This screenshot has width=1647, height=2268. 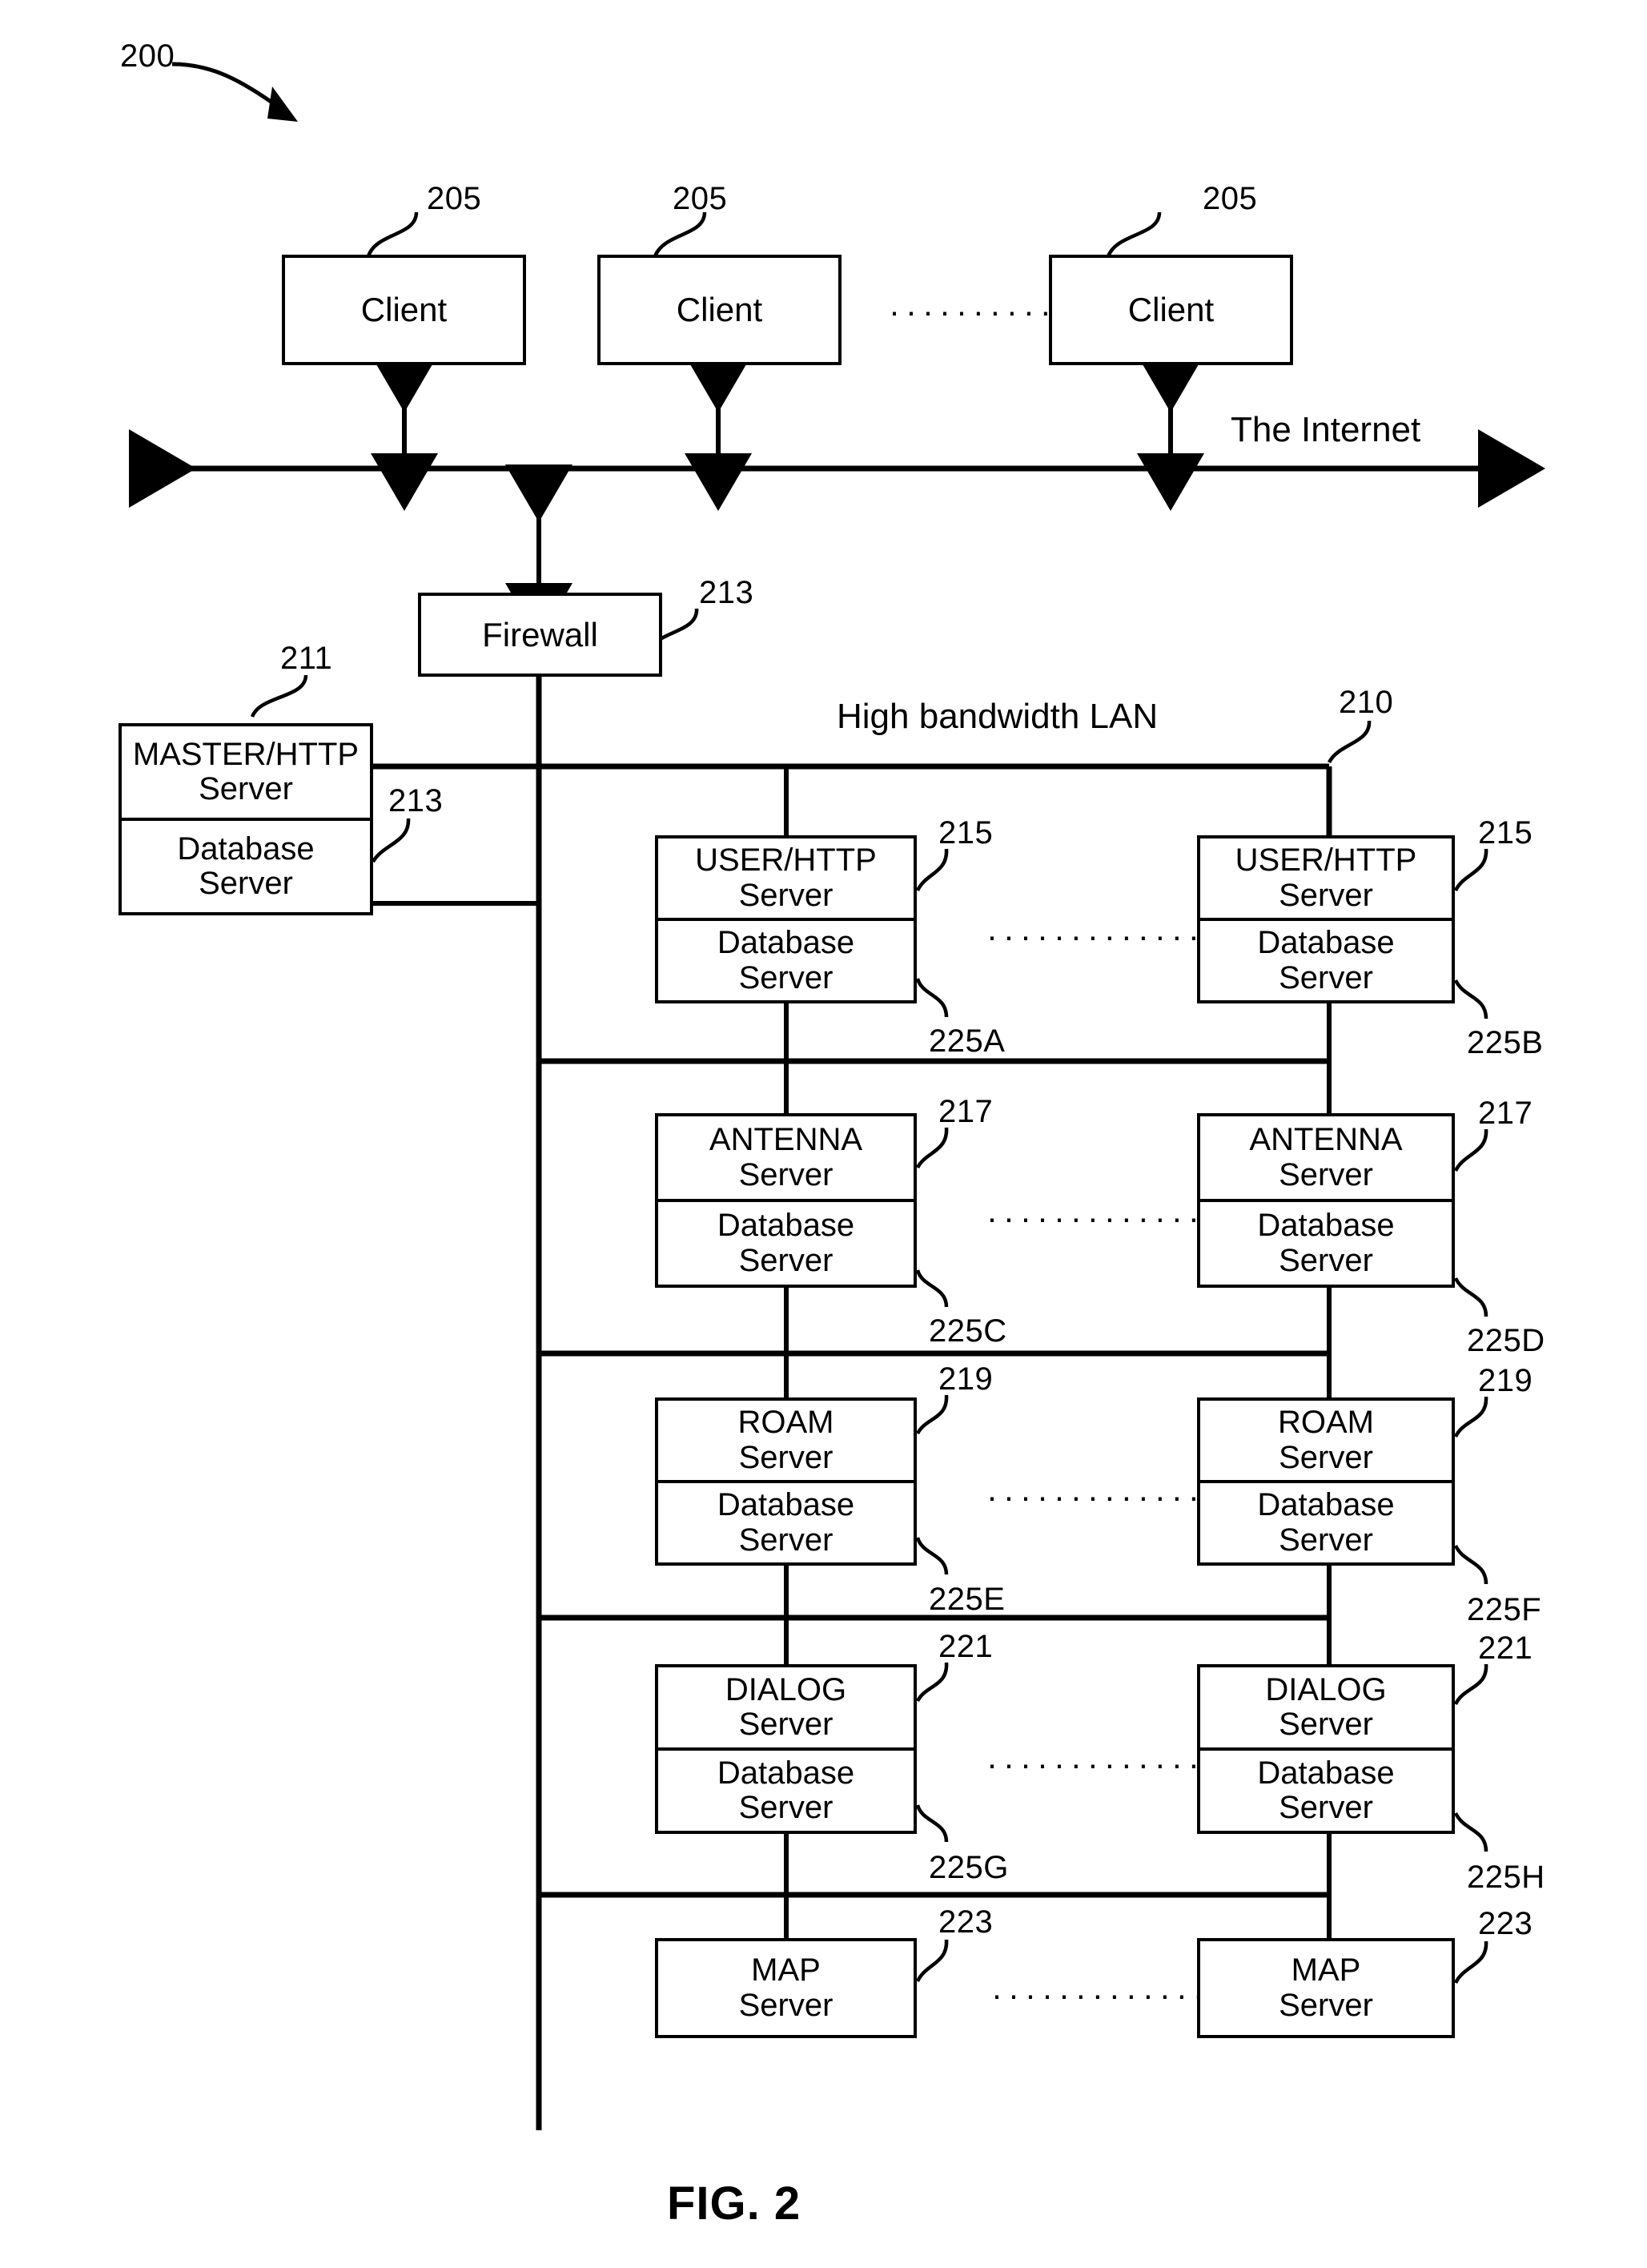 I want to click on client-box-3-cell: Client, so click(x=1171, y=310).